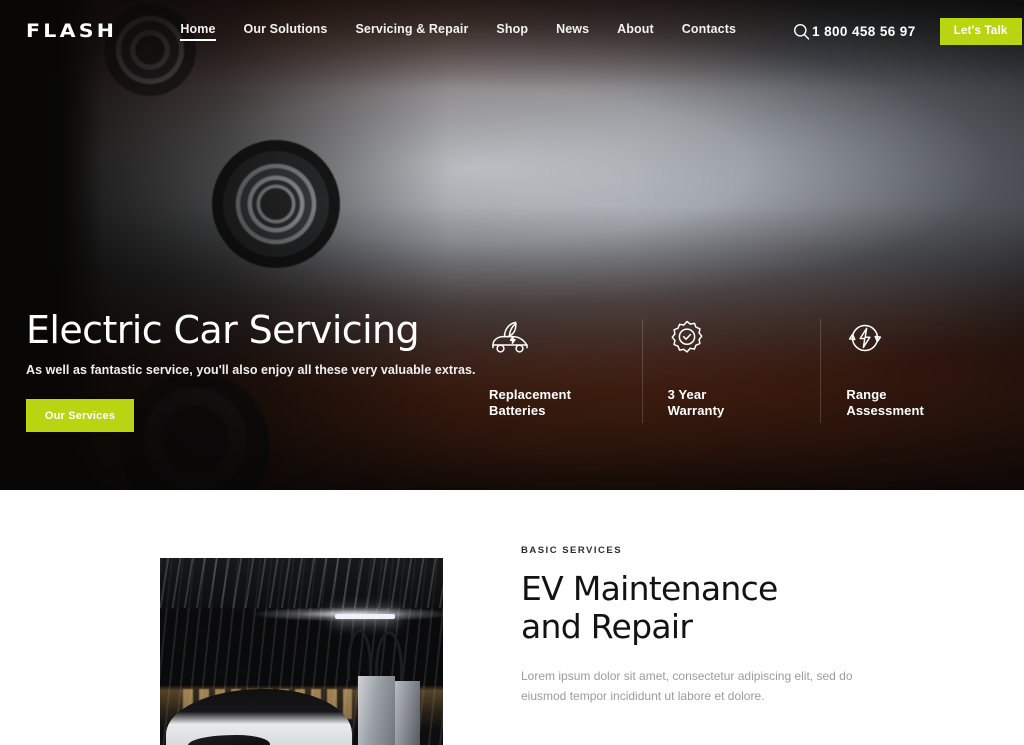 Image resolution: width=1024 pixels, height=745 pixels. What do you see at coordinates (709, 31) in the screenshot?
I see `nav-item-contacts: Contacts` at bounding box center [709, 31].